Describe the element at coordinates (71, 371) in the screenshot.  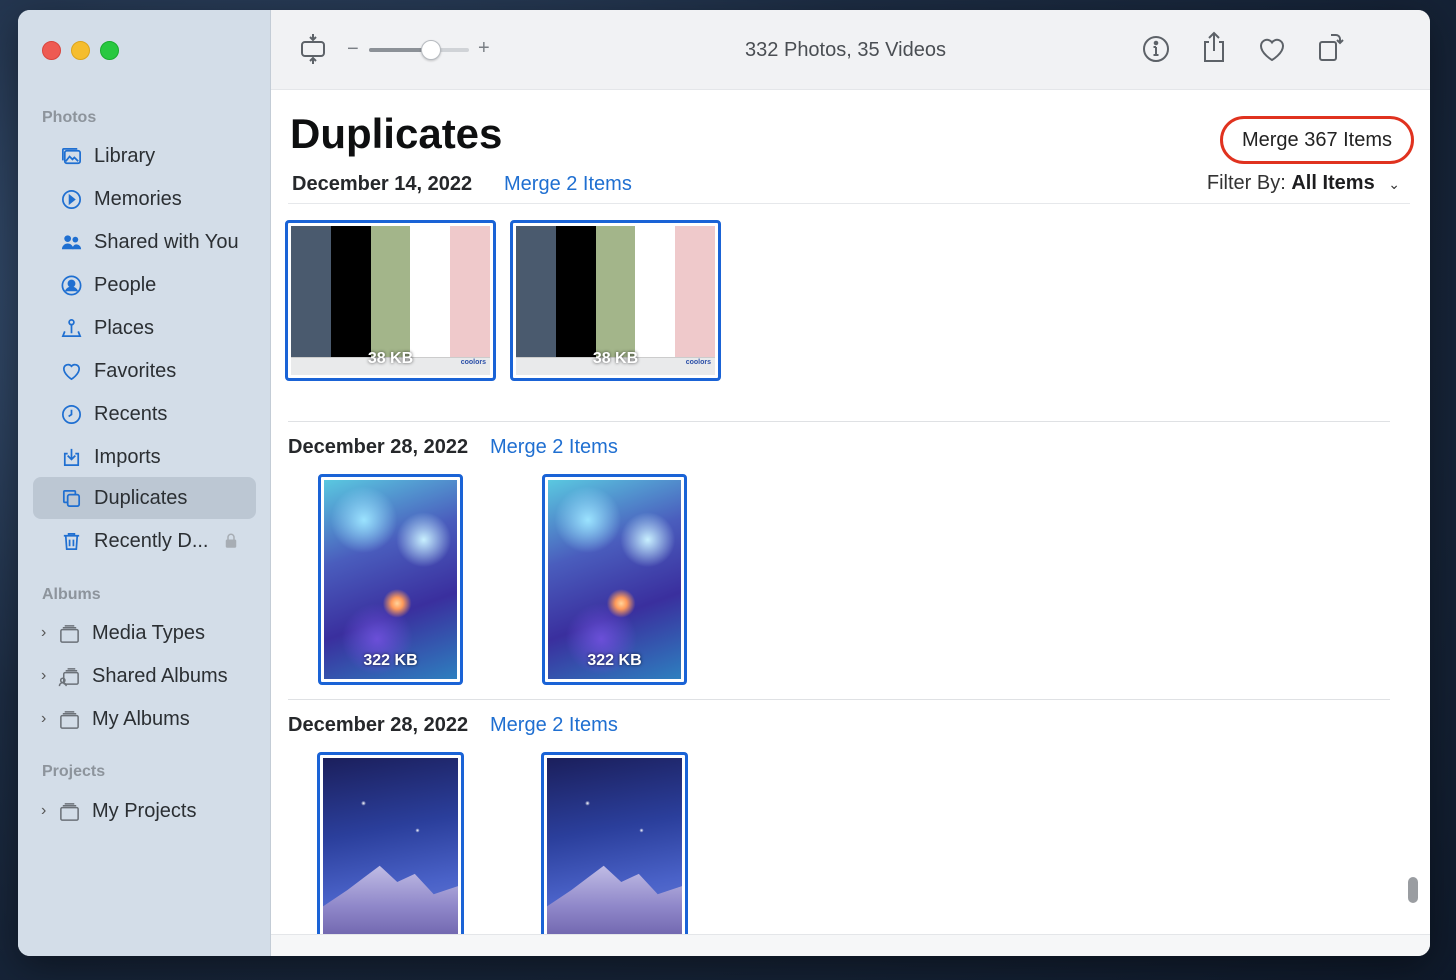
I see `heart-icon` at that location.